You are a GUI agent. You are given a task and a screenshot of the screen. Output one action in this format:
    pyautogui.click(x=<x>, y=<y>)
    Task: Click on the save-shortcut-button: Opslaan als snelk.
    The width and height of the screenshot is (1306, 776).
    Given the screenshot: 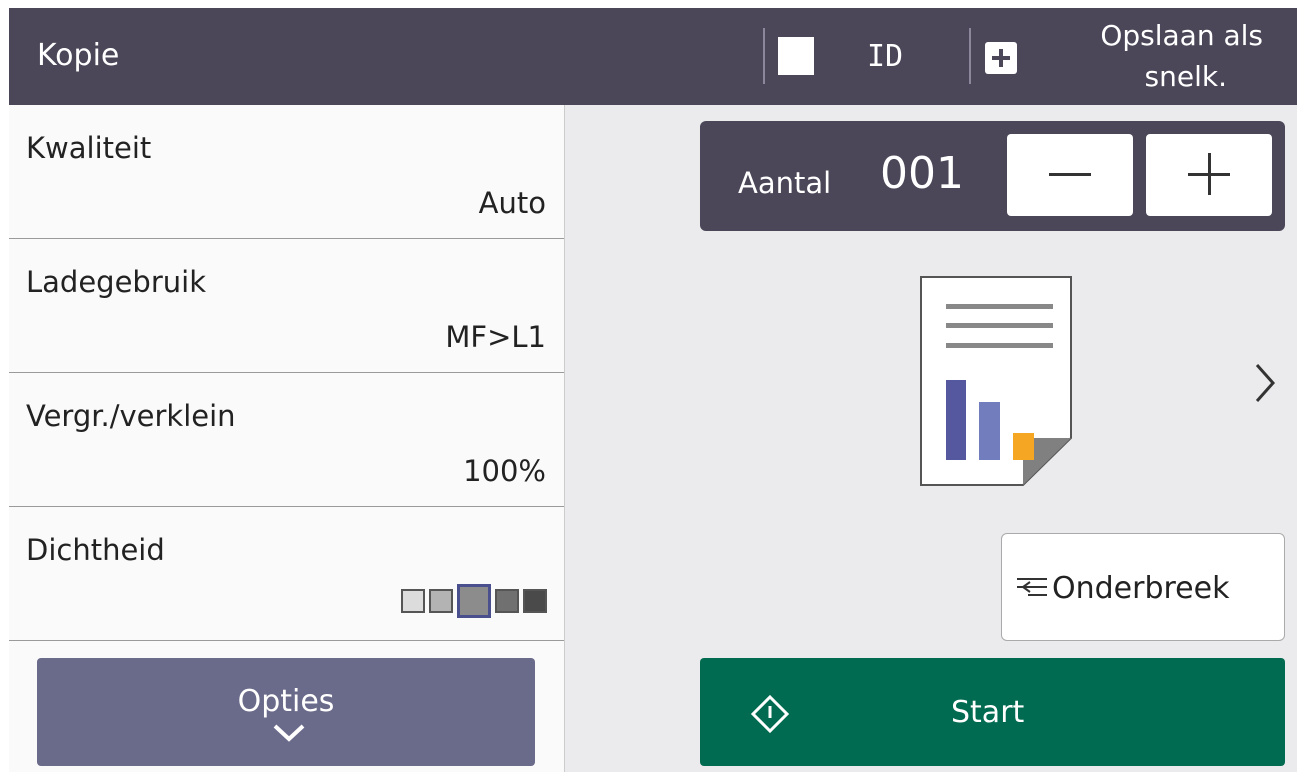 What is the action you would take?
    pyautogui.click(x=1134, y=56)
    